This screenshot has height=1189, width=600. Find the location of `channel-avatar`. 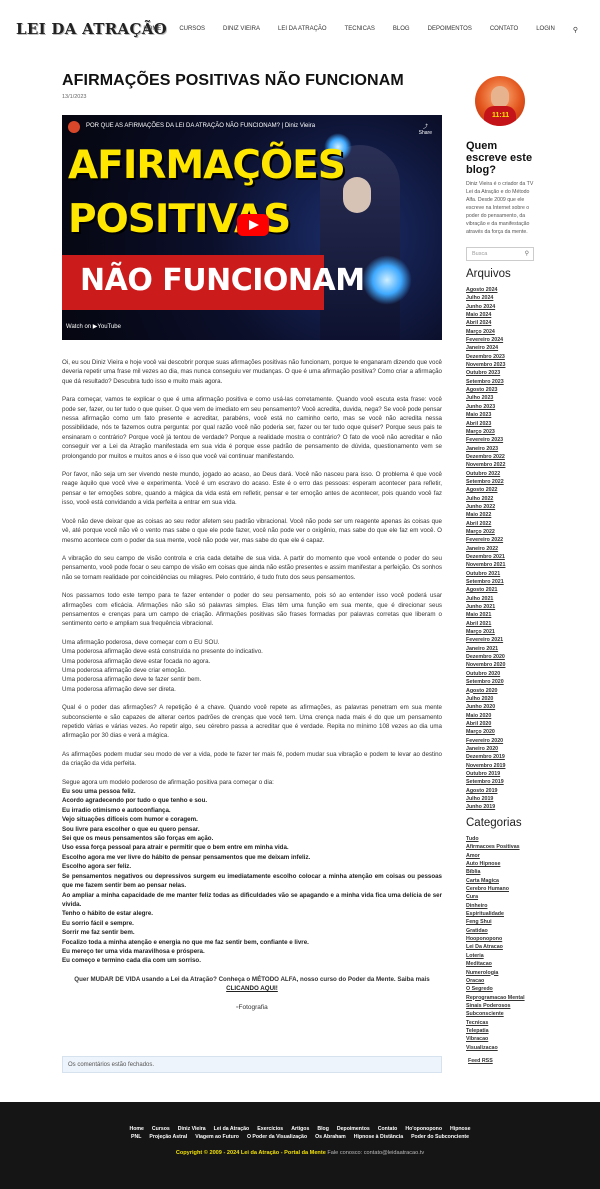

channel-avatar is located at coordinates (74, 127).